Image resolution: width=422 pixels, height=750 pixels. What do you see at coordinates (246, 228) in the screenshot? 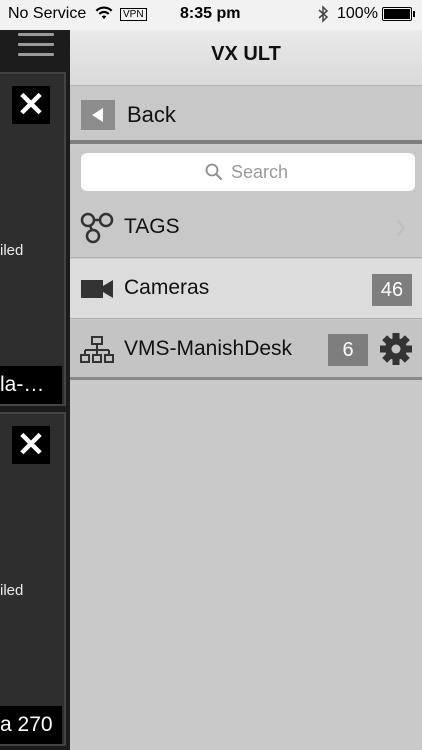
I see `list-item-tags: TAGS` at bounding box center [246, 228].